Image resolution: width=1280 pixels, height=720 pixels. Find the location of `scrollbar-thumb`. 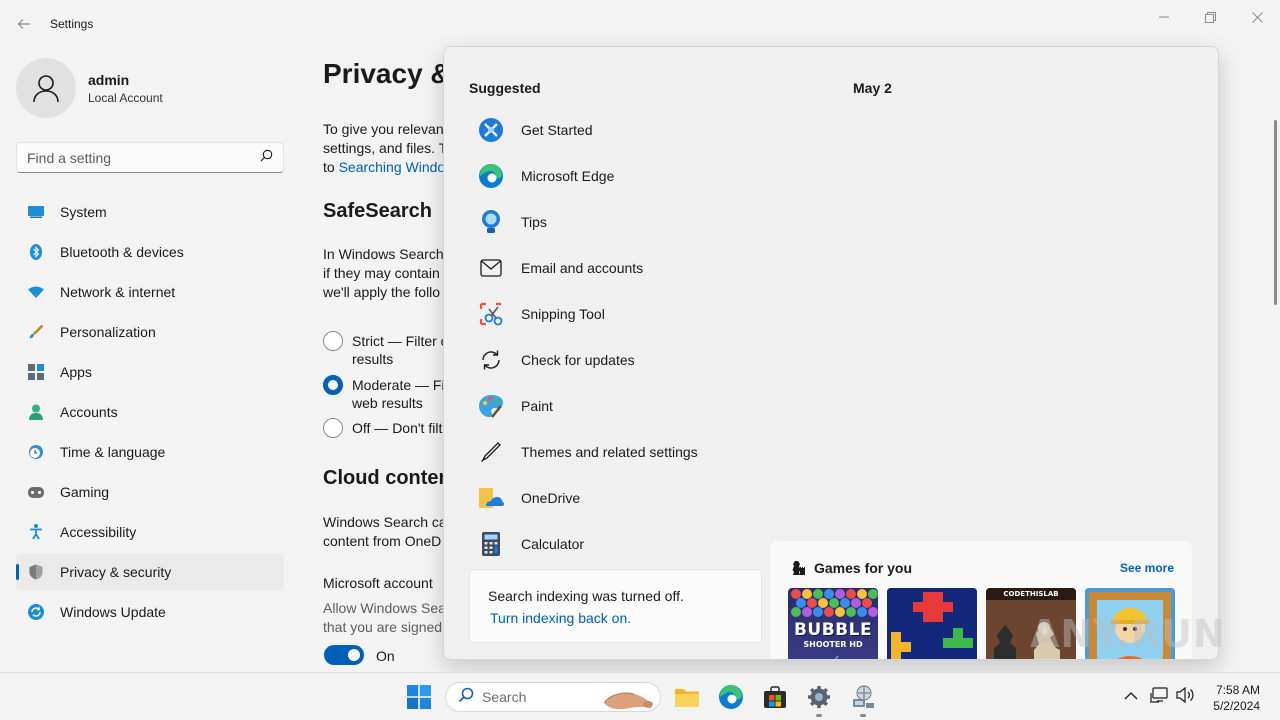

scrollbar-thumb is located at coordinates (1275, 212).